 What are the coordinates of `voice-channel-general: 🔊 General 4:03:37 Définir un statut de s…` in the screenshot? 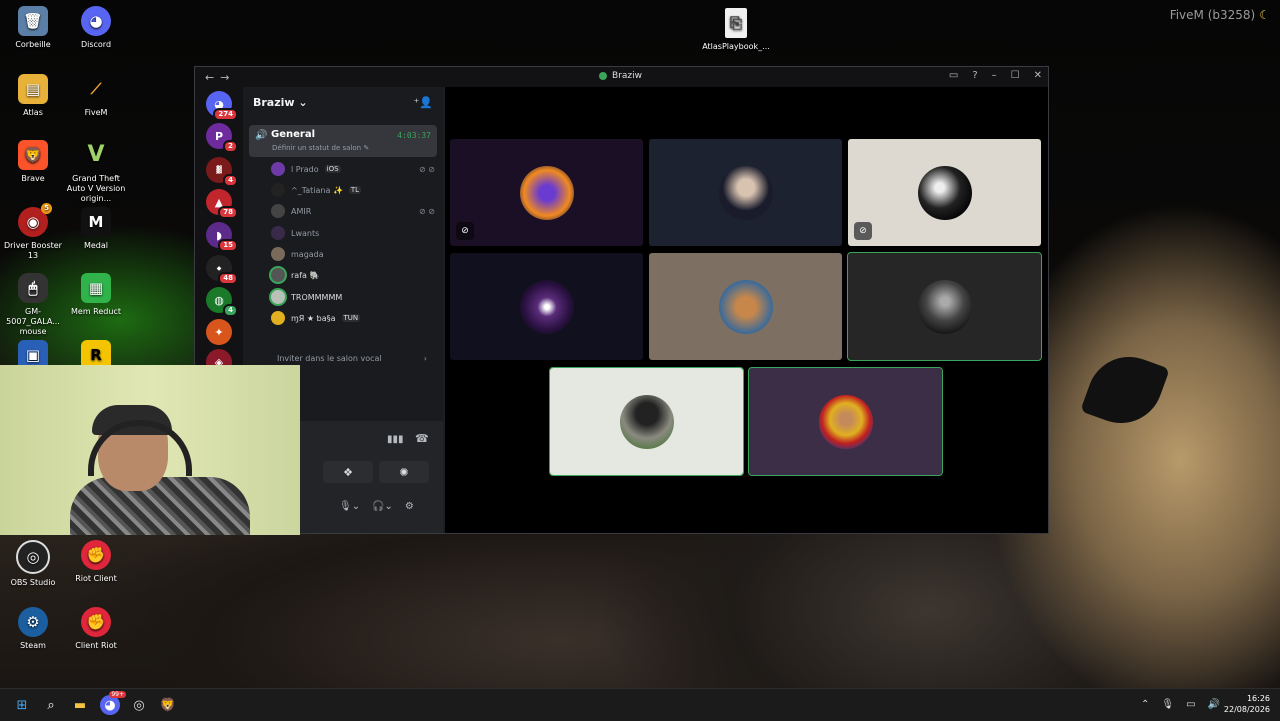 It's located at (343, 141).